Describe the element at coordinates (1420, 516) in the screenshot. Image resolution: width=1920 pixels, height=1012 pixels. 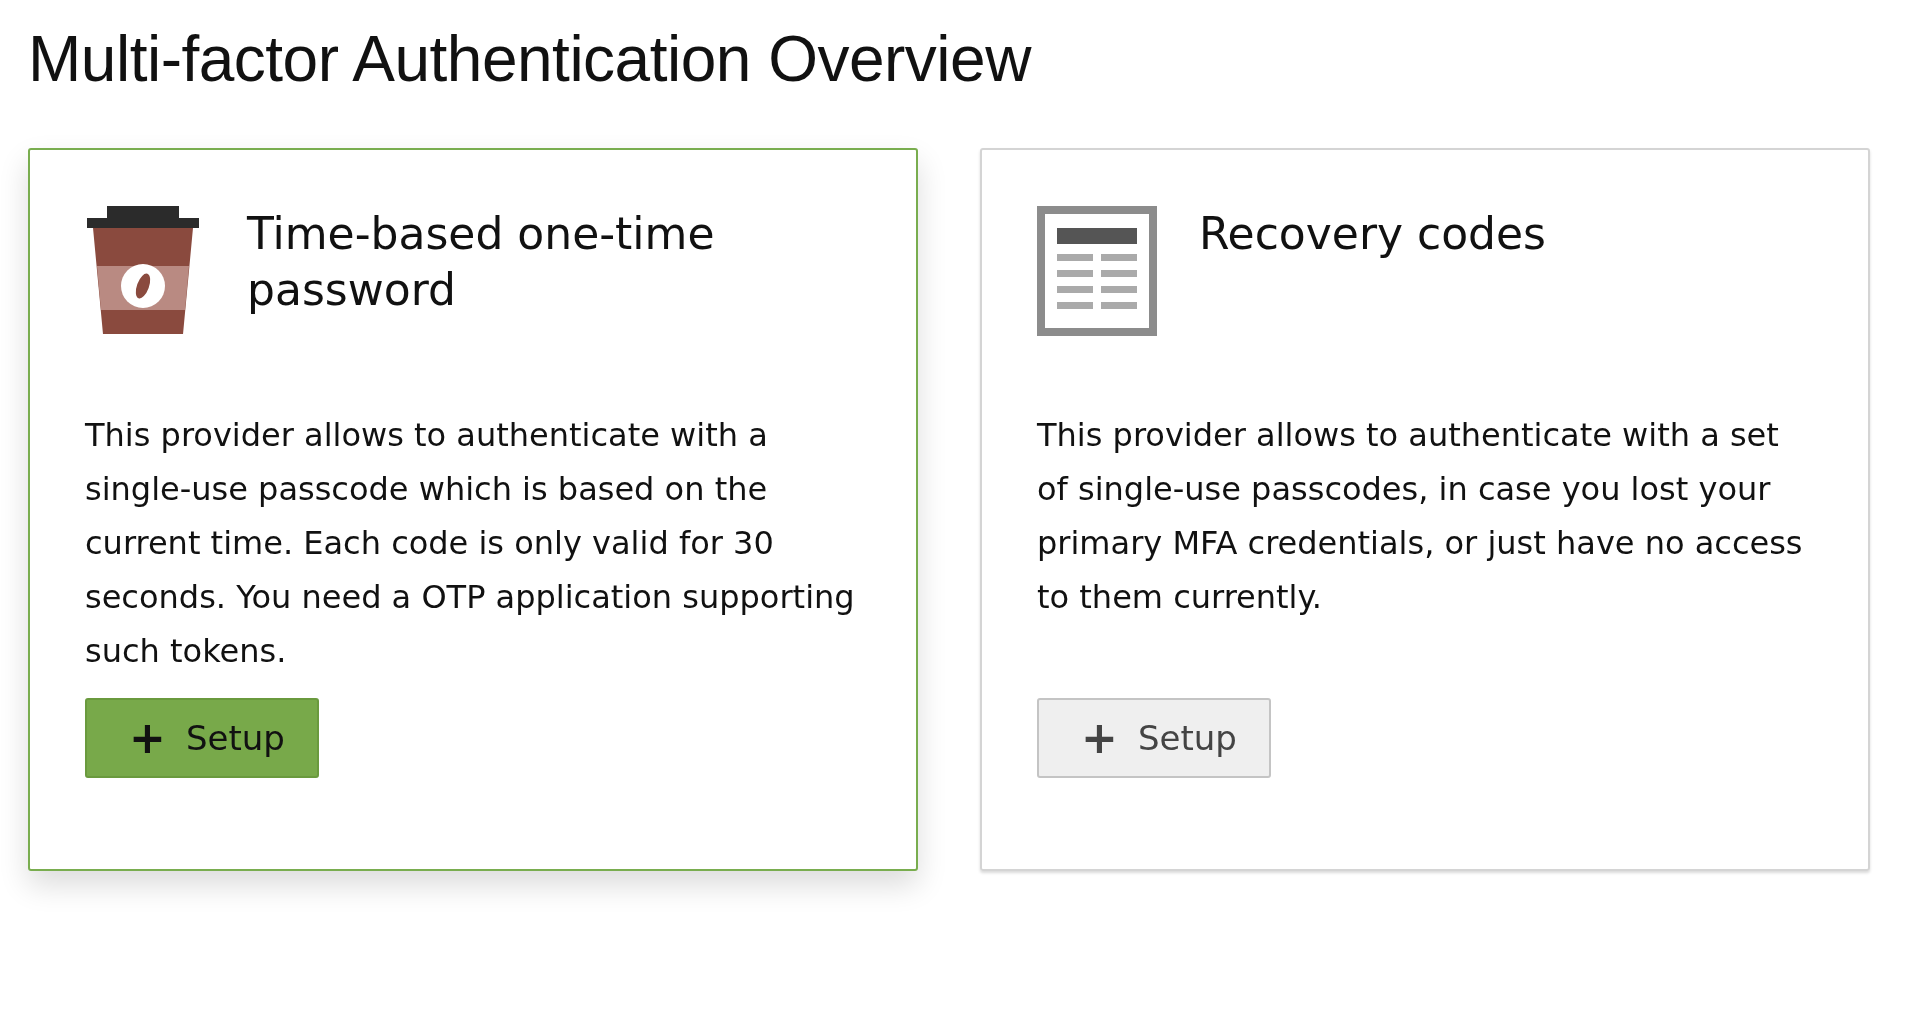
I see `provider-description: This provider allows to authenticate with a set of single-use passcodes, in case you lost your primary MFA credentials, or just have no access to them currently.` at that location.